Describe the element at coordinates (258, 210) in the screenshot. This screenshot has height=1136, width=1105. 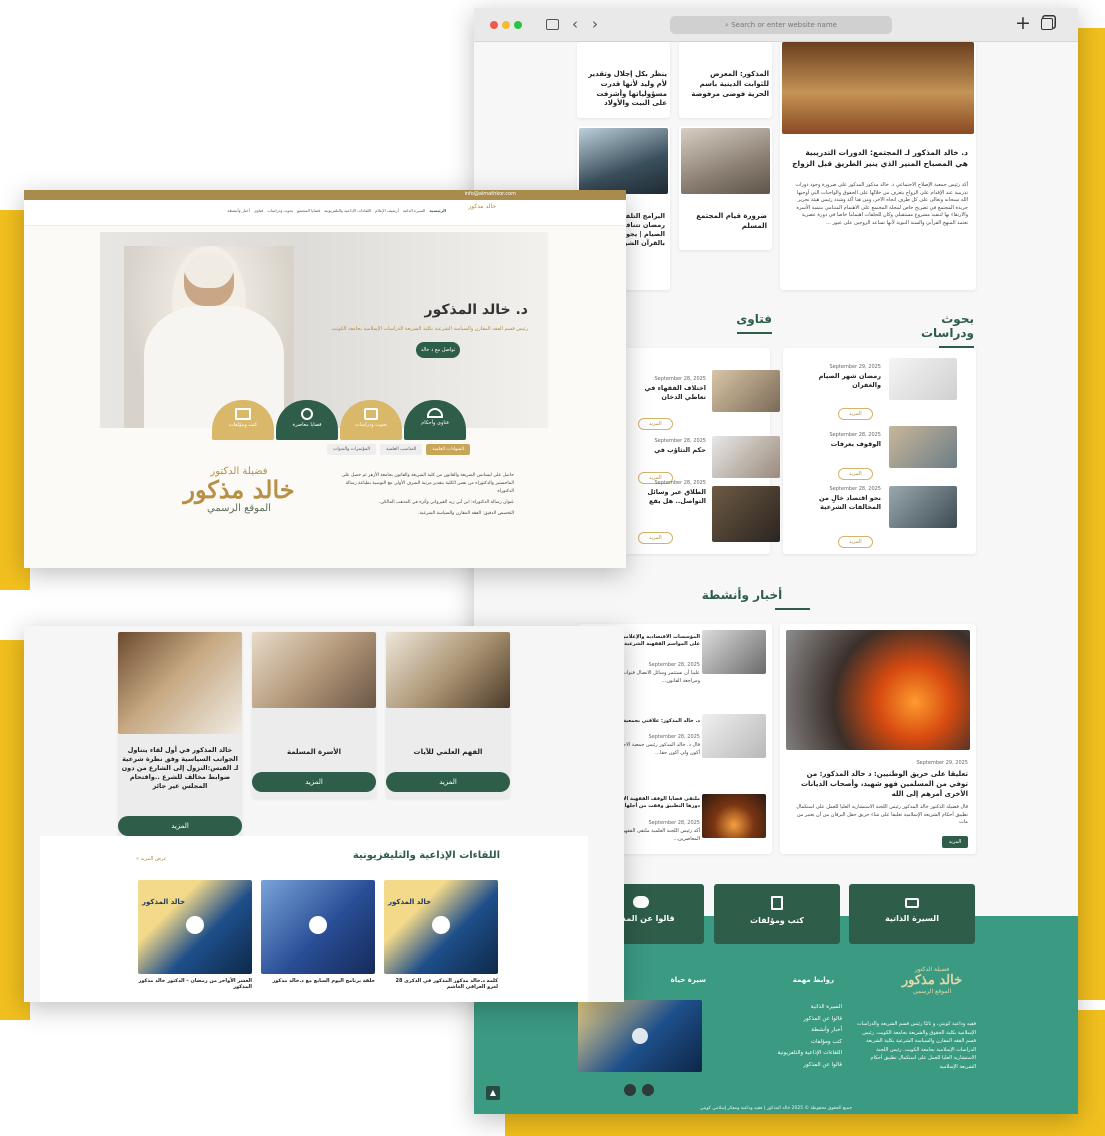
I see `nav-item-fatwa: فتاوى` at that location.